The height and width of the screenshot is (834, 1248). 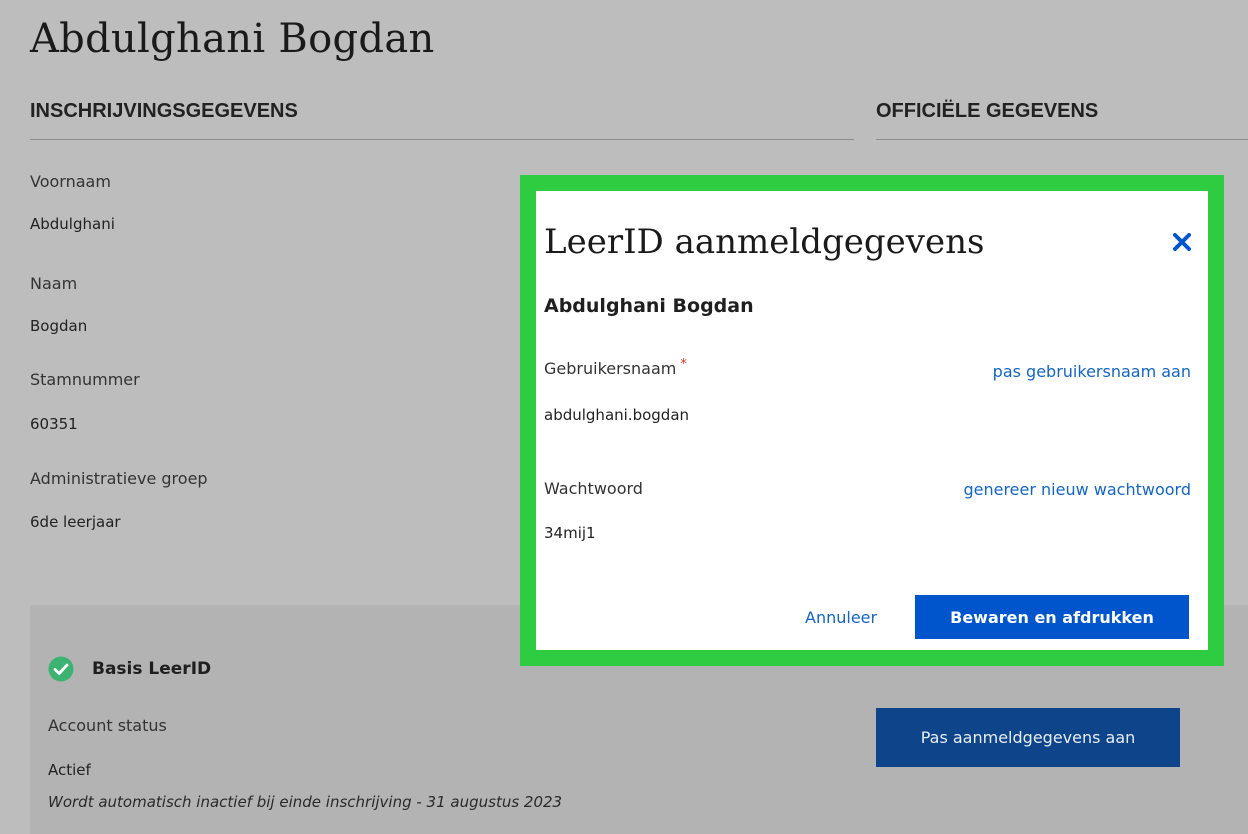 I want to click on field-label-stamnummer: Stamnummer, so click(x=85, y=379).